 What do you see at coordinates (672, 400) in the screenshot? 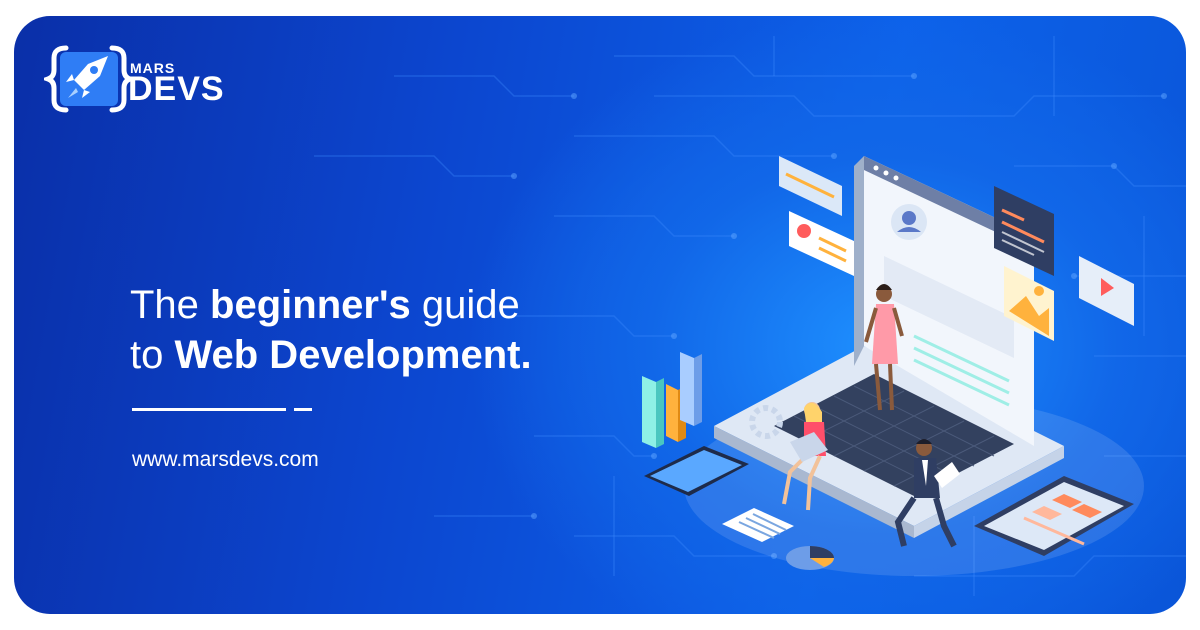
I see `bar-chart-icon` at bounding box center [672, 400].